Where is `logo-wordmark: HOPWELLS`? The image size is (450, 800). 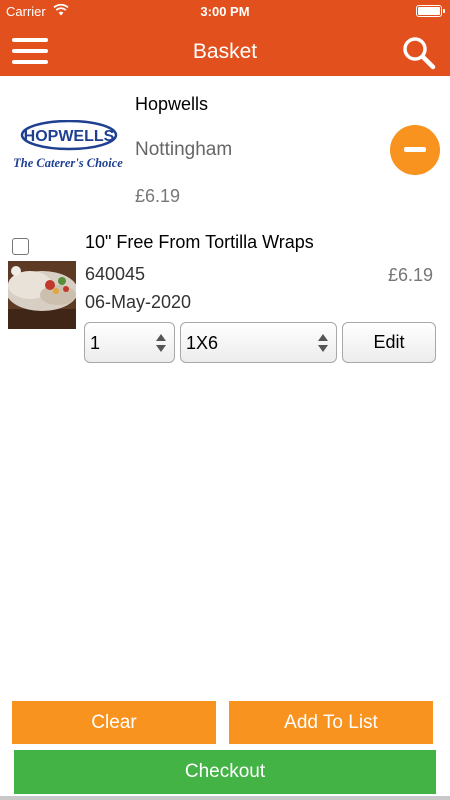
logo-wordmark: HOPWELLS is located at coordinates (69, 136).